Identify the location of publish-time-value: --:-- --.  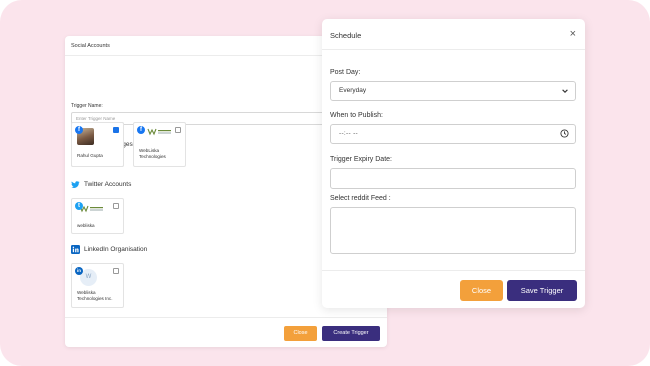
(348, 133).